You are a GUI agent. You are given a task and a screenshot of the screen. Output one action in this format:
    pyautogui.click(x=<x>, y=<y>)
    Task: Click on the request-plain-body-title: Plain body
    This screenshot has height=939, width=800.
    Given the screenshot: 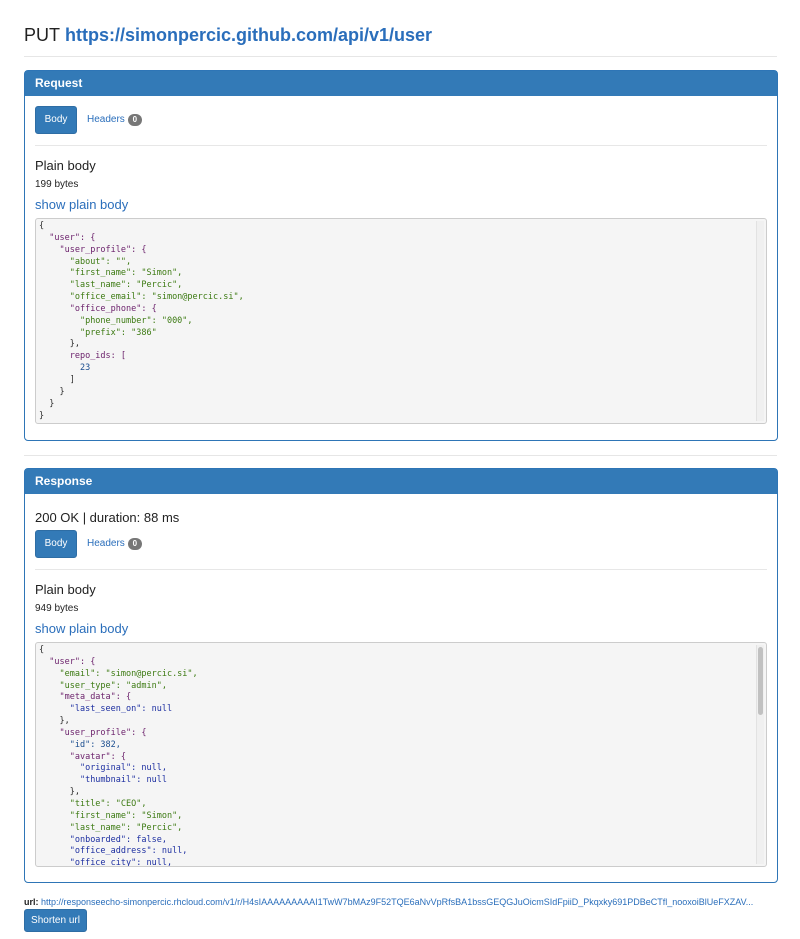 What is the action you would take?
    pyautogui.click(x=65, y=165)
    